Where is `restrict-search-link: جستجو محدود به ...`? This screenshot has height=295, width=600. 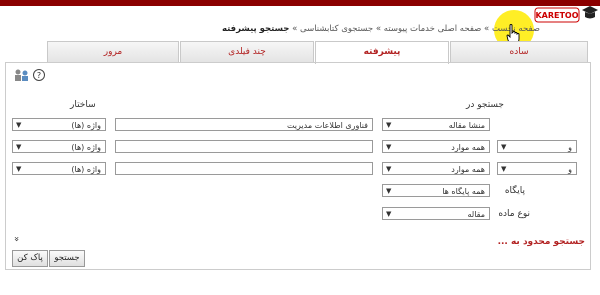
restrict-search-link: جستجو محدود به ... is located at coordinates (541, 242).